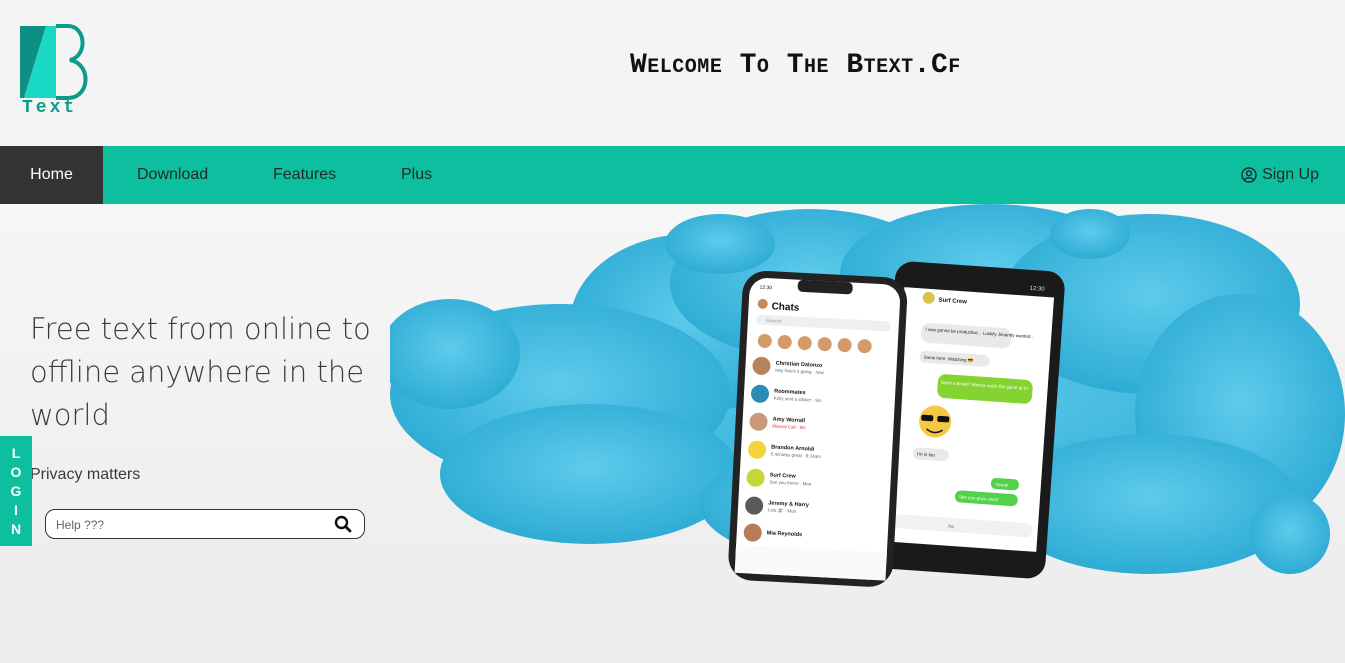  I want to click on main-nav: Home Download Features Plus Sign Up, so click(672, 175).